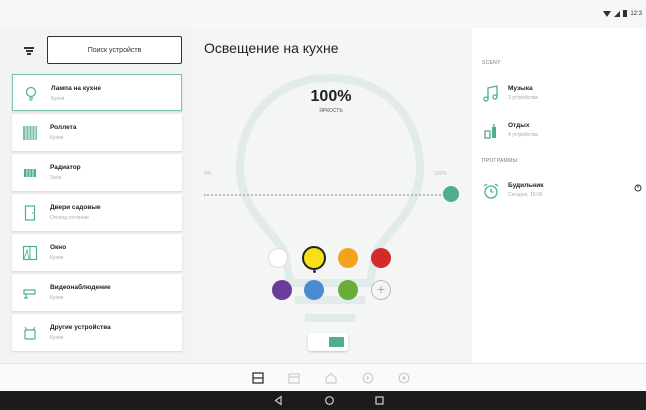 Image resolution: width=646 pixels, height=410 pixels. What do you see at coordinates (278, 258) in the screenshot?
I see `color-swatch-white` at bounding box center [278, 258].